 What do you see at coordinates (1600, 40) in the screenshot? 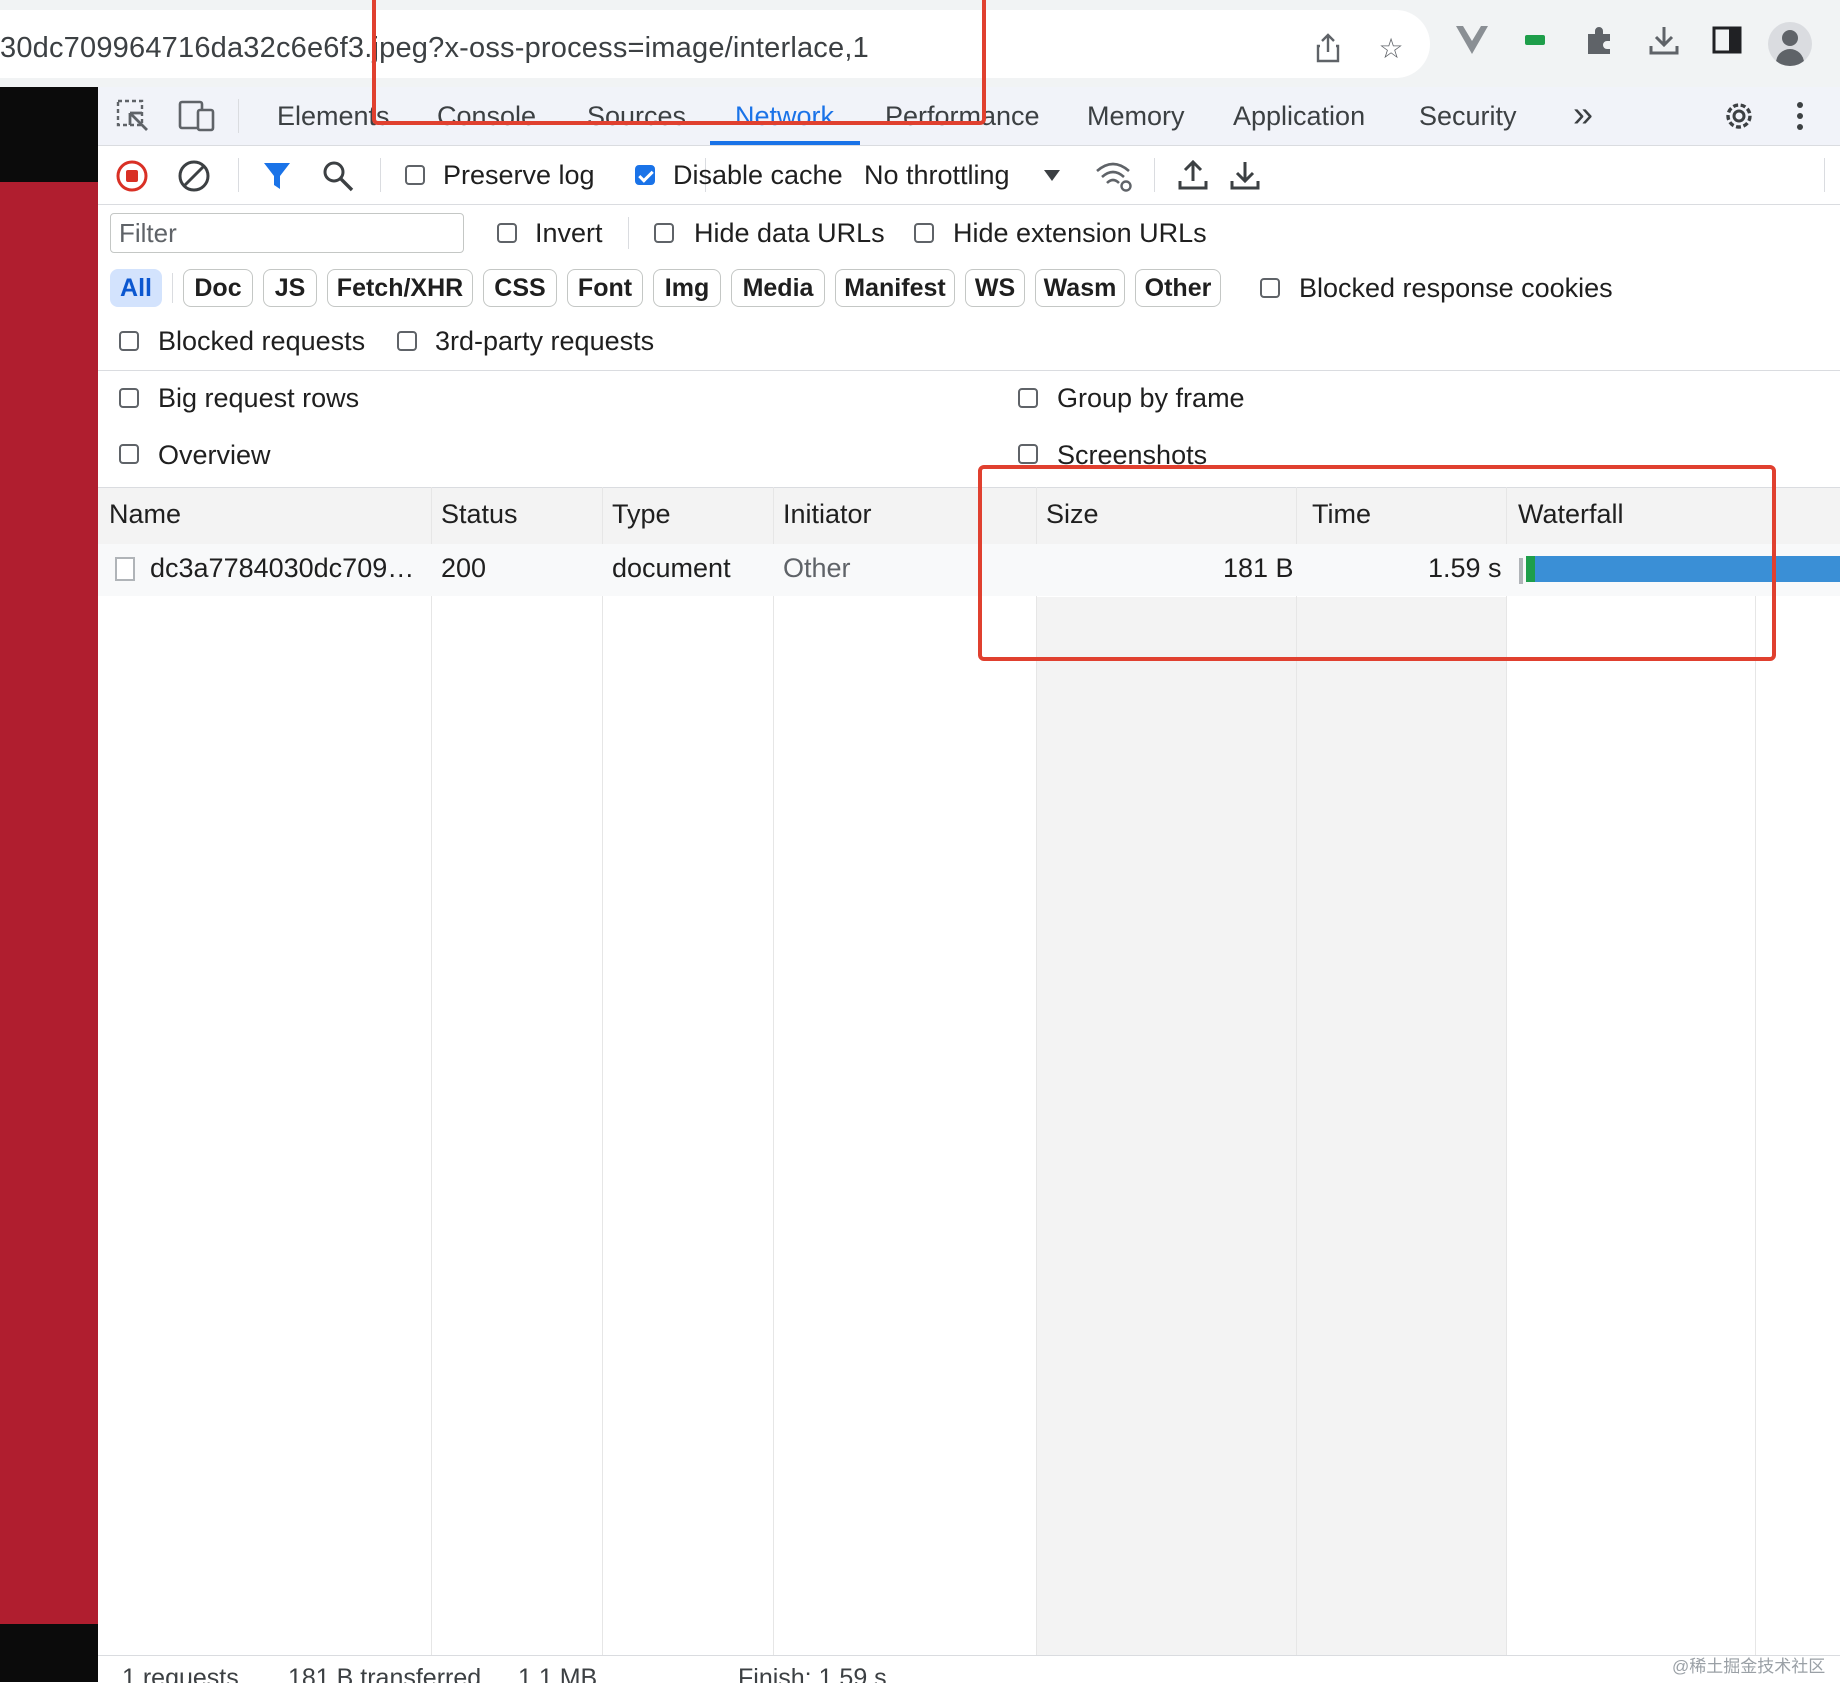
I see `puzzle-icon` at bounding box center [1600, 40].